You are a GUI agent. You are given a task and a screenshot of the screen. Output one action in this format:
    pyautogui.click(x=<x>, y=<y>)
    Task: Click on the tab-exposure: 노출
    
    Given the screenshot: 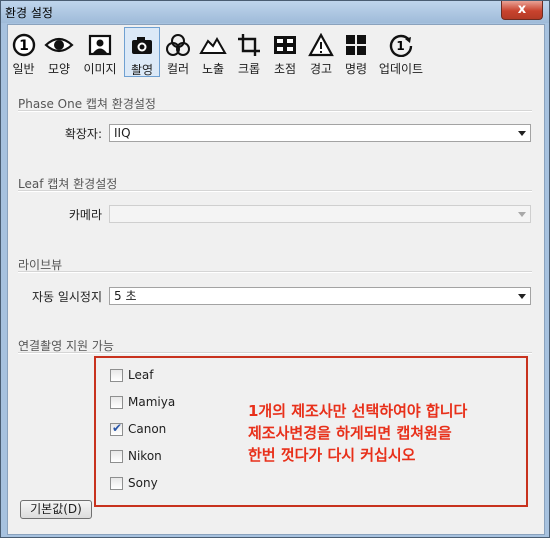 What is the action you would take?
    pyautogui.click(x=213, y=52)
    